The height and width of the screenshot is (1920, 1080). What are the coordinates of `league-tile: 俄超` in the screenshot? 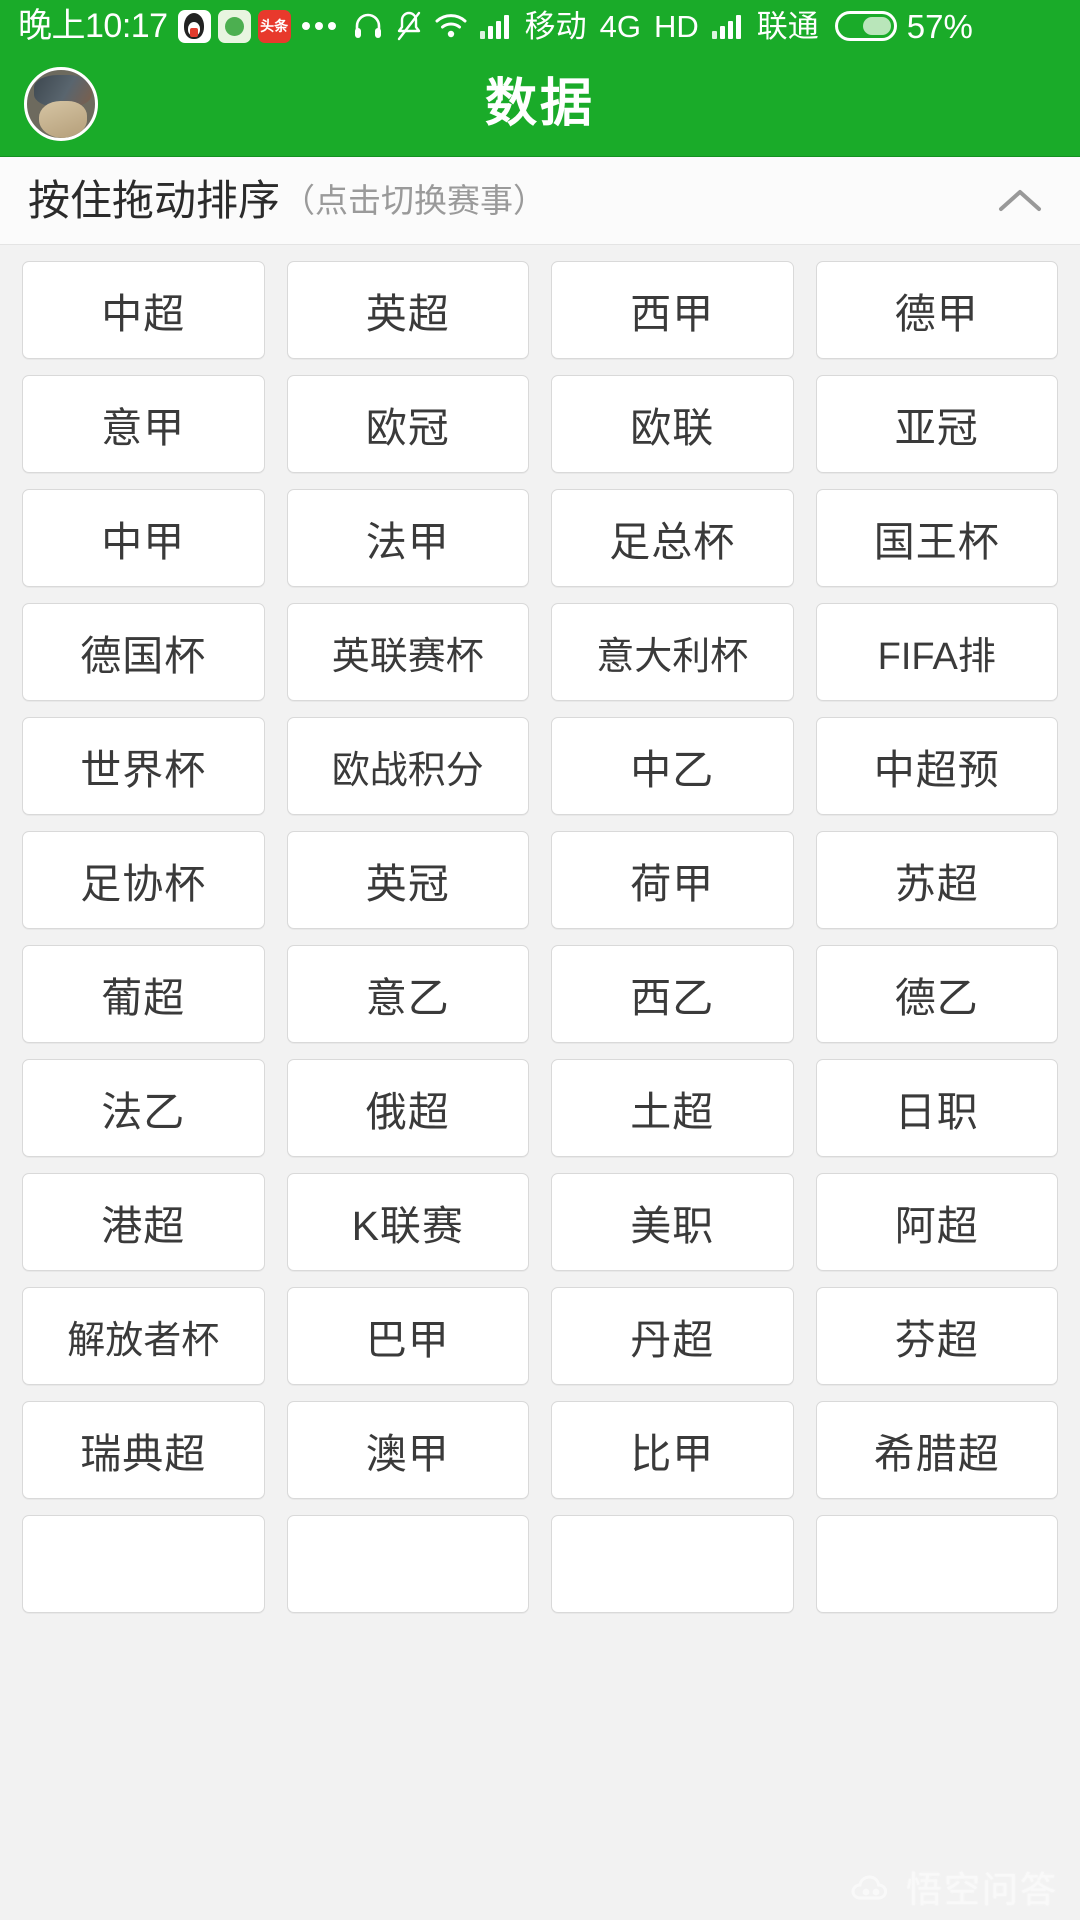 It's located at (407, 1108).